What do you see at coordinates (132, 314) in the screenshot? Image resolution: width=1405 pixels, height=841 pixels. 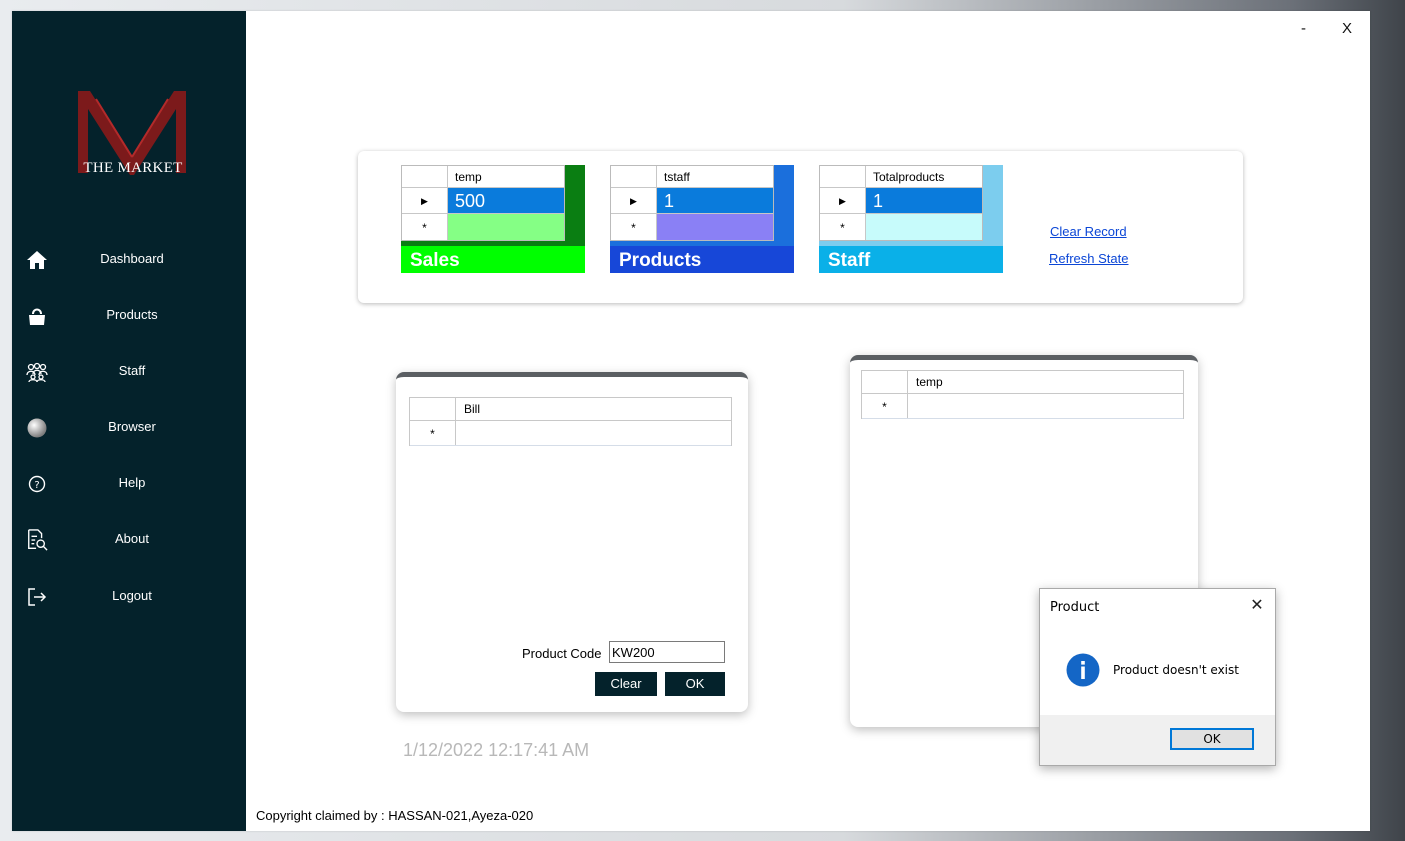 I see `sidebar-item-label: Products` at bounding box center [132, 314].